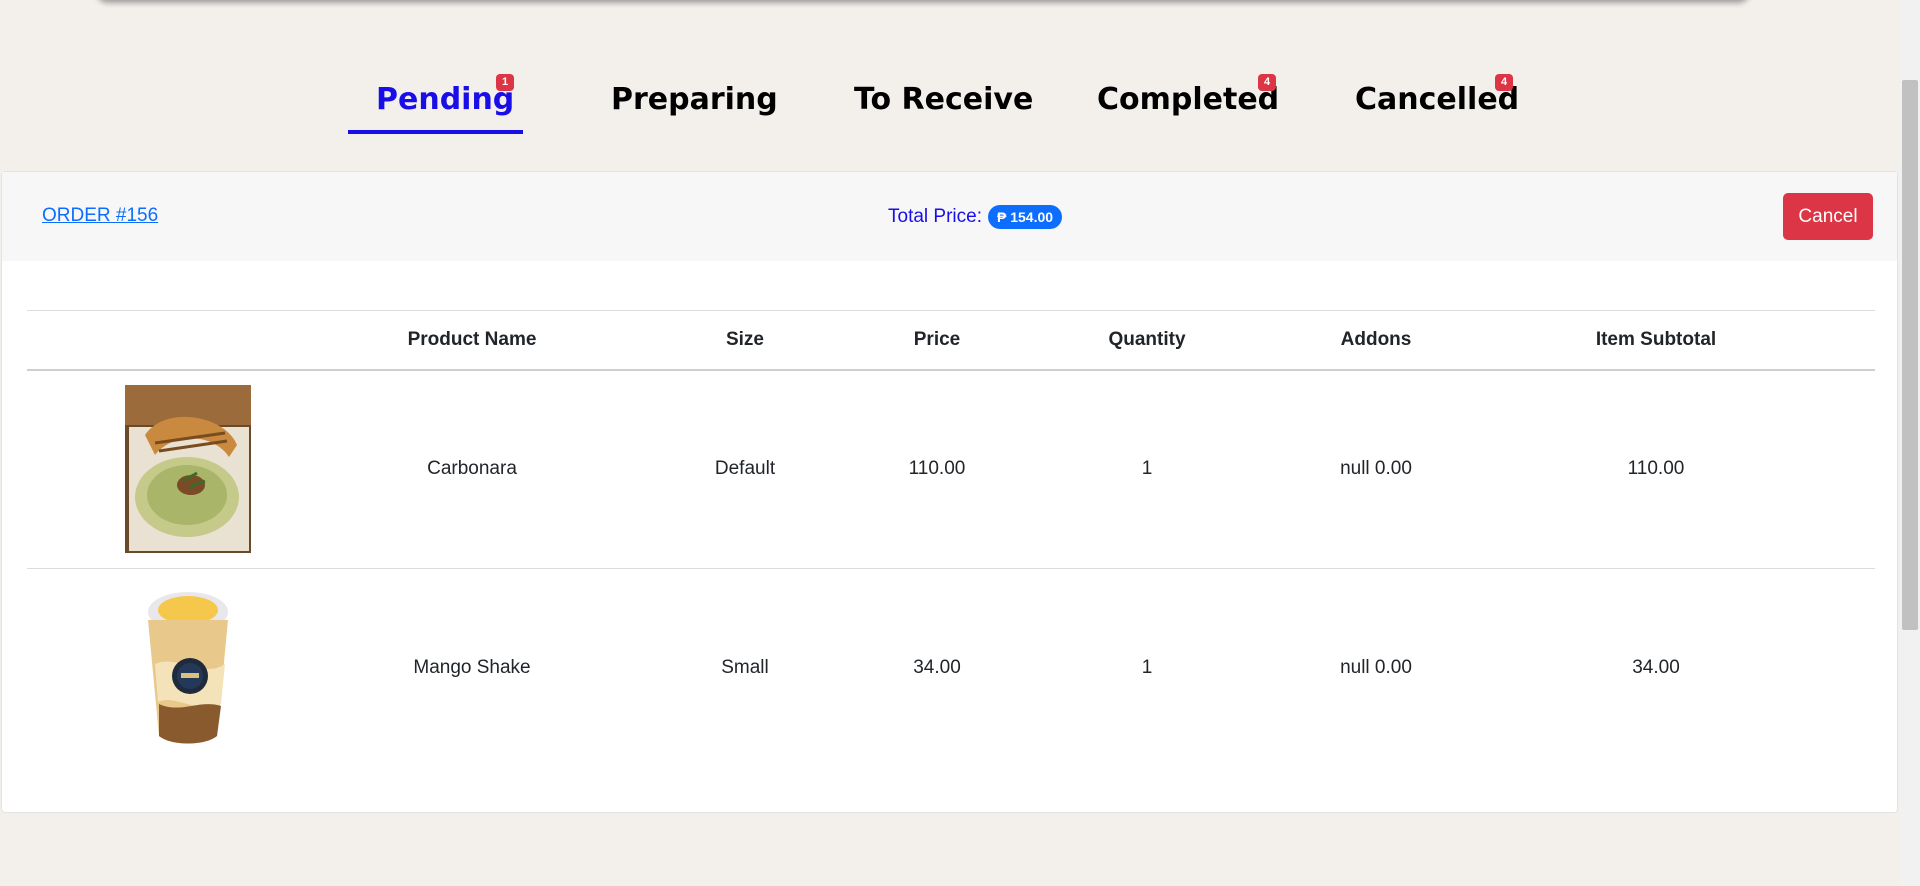 Image resolution: width=1920 pixels, height=886 pixels. What do you see at coordinates (435, 132) in the screenshot?
I see `active-tab-underline` at bounding box center [435, 132].